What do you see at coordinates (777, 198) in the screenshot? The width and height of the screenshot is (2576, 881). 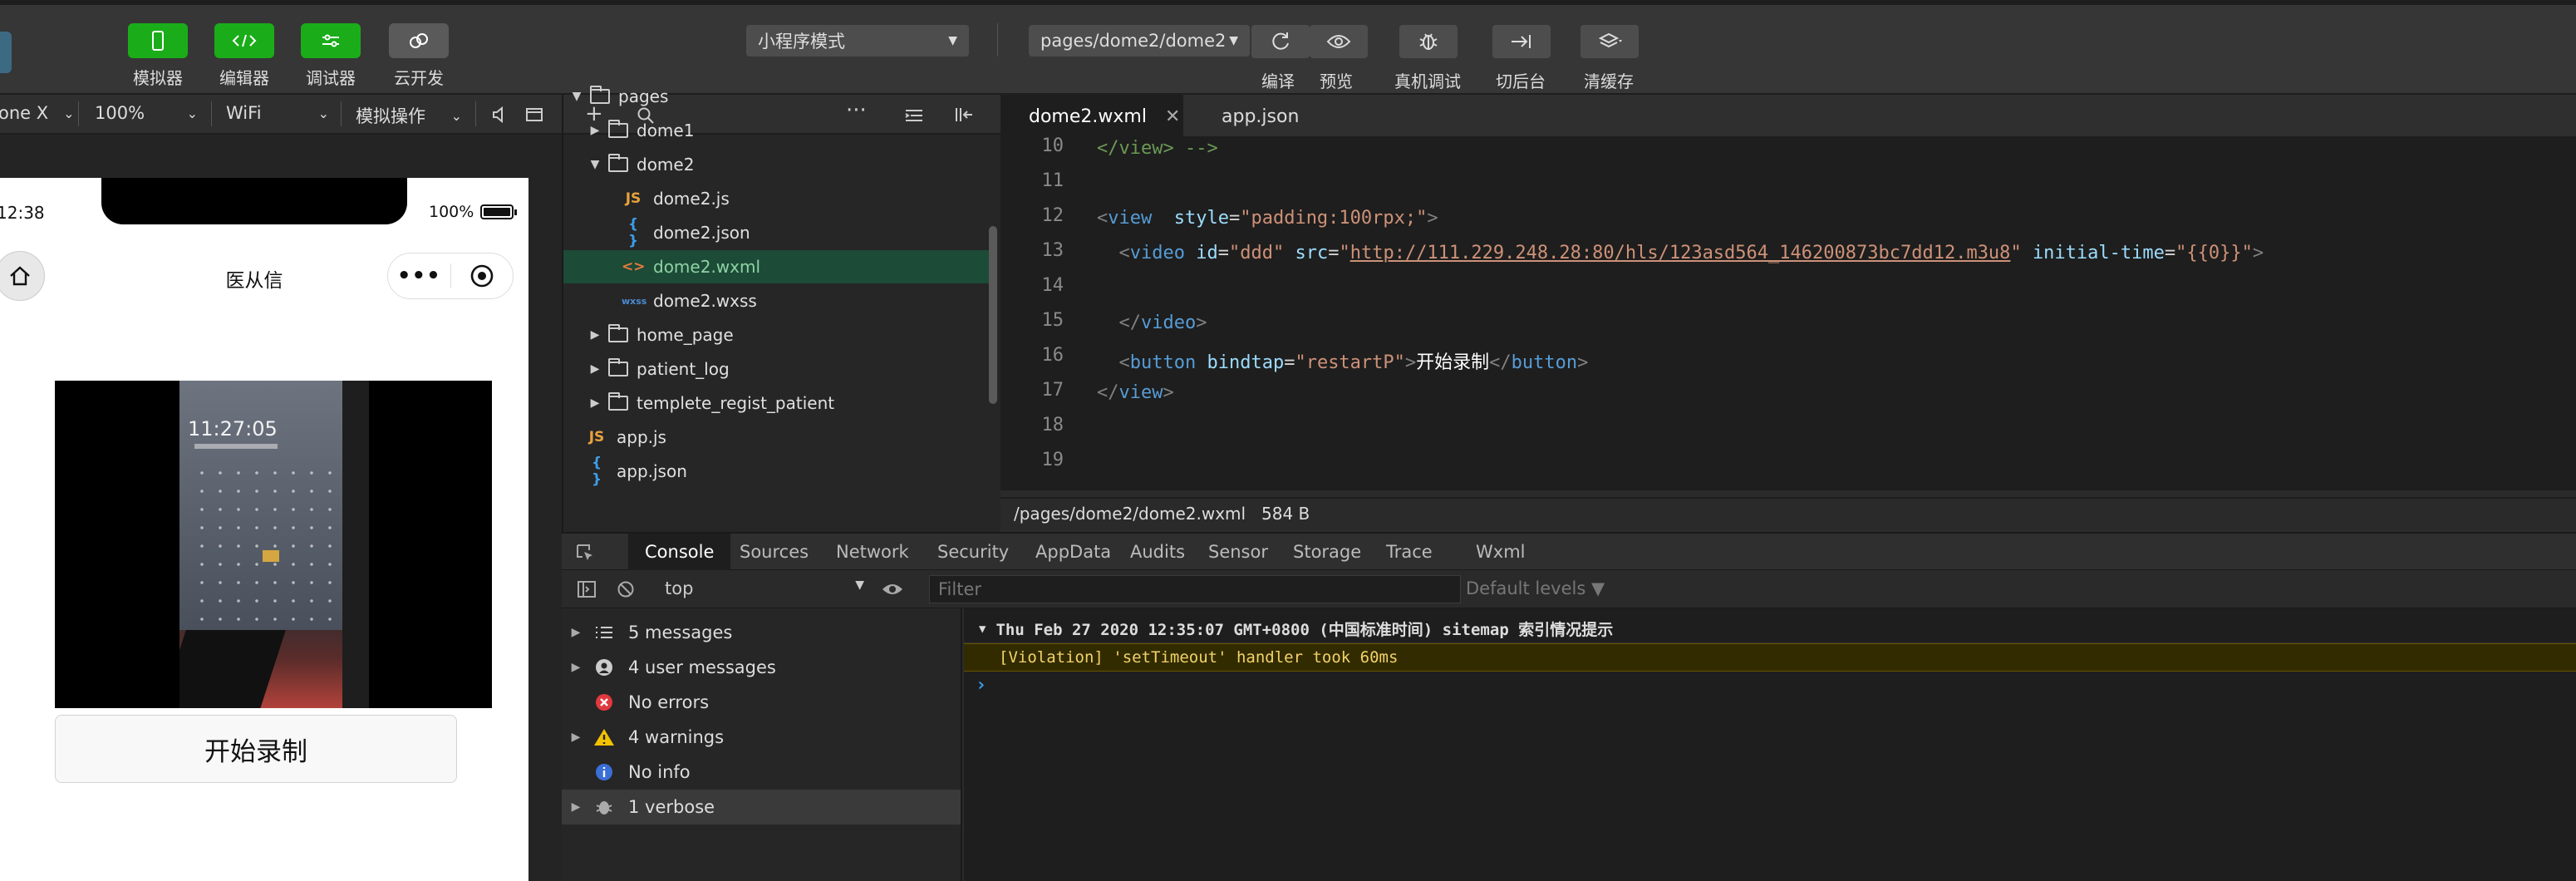 I see `tree-item: JS dome2.js` at bounding box center [777, 198].